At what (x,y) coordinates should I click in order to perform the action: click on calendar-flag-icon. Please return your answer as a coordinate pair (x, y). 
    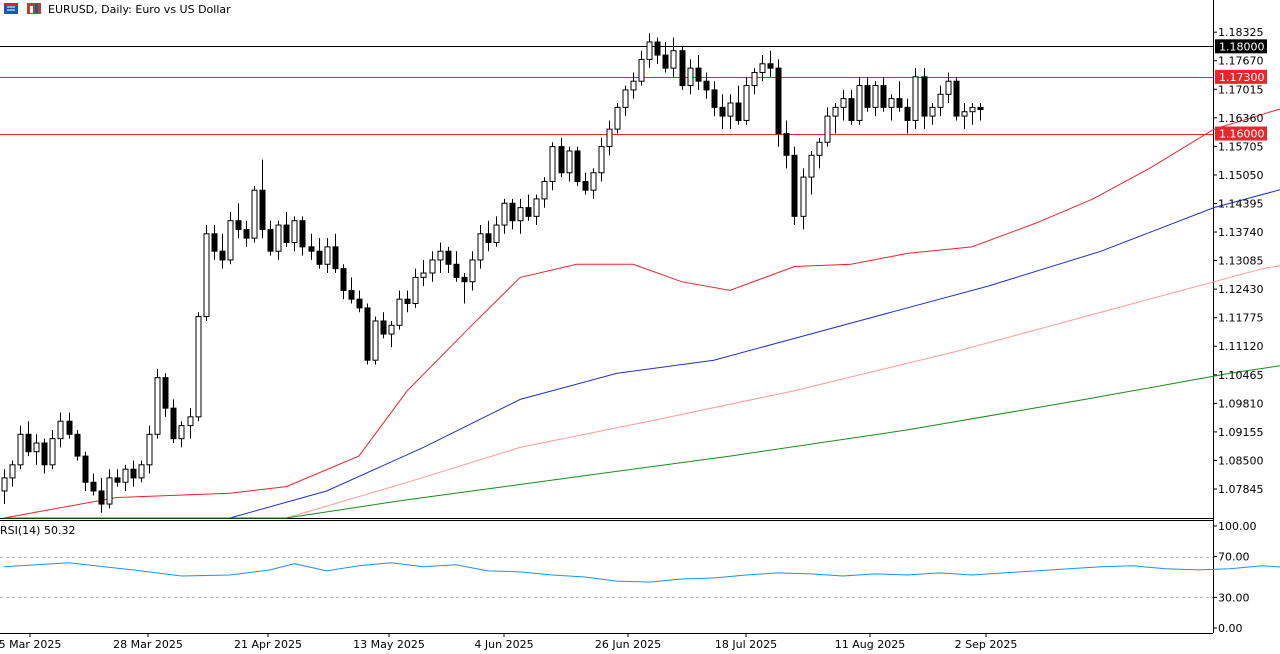
    Looking at the image, I should click on (11, 8).